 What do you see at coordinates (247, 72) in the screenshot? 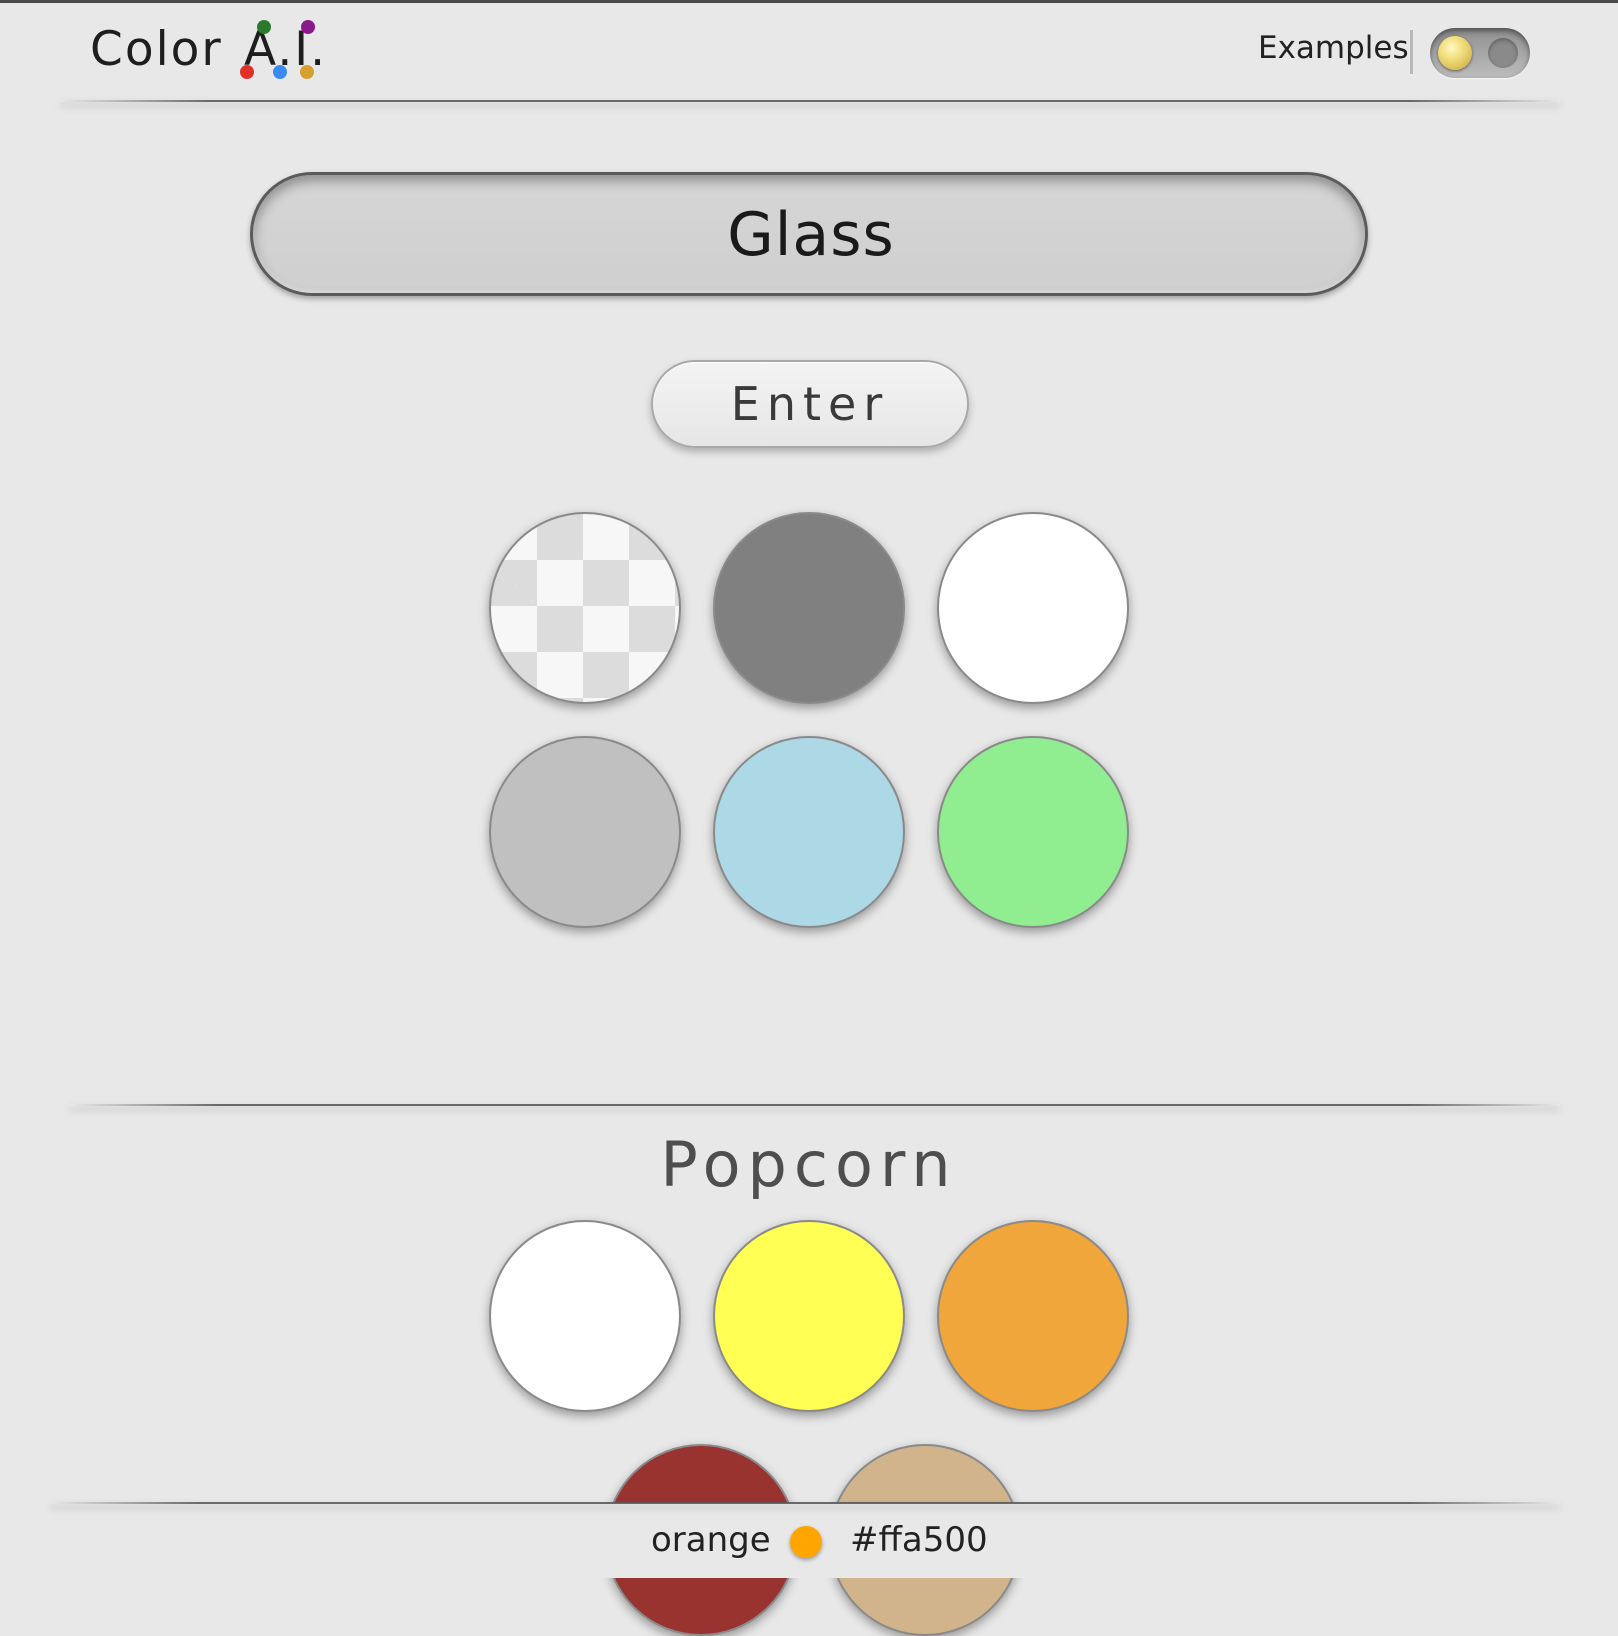
I see `logo-dot-red` at bounding box center [247, 72].